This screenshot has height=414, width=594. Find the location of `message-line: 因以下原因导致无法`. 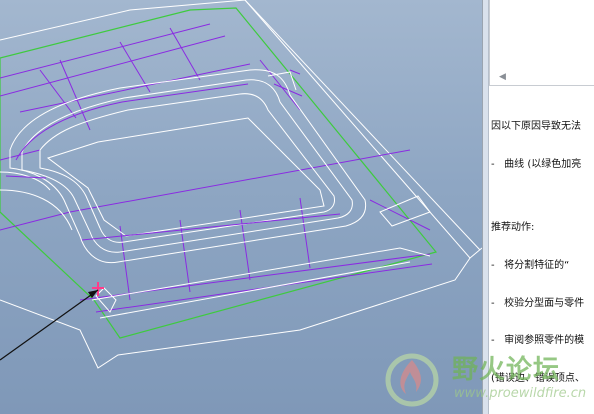

message-line: 因以下原因导致无法 is located at coordinates (536, 127).